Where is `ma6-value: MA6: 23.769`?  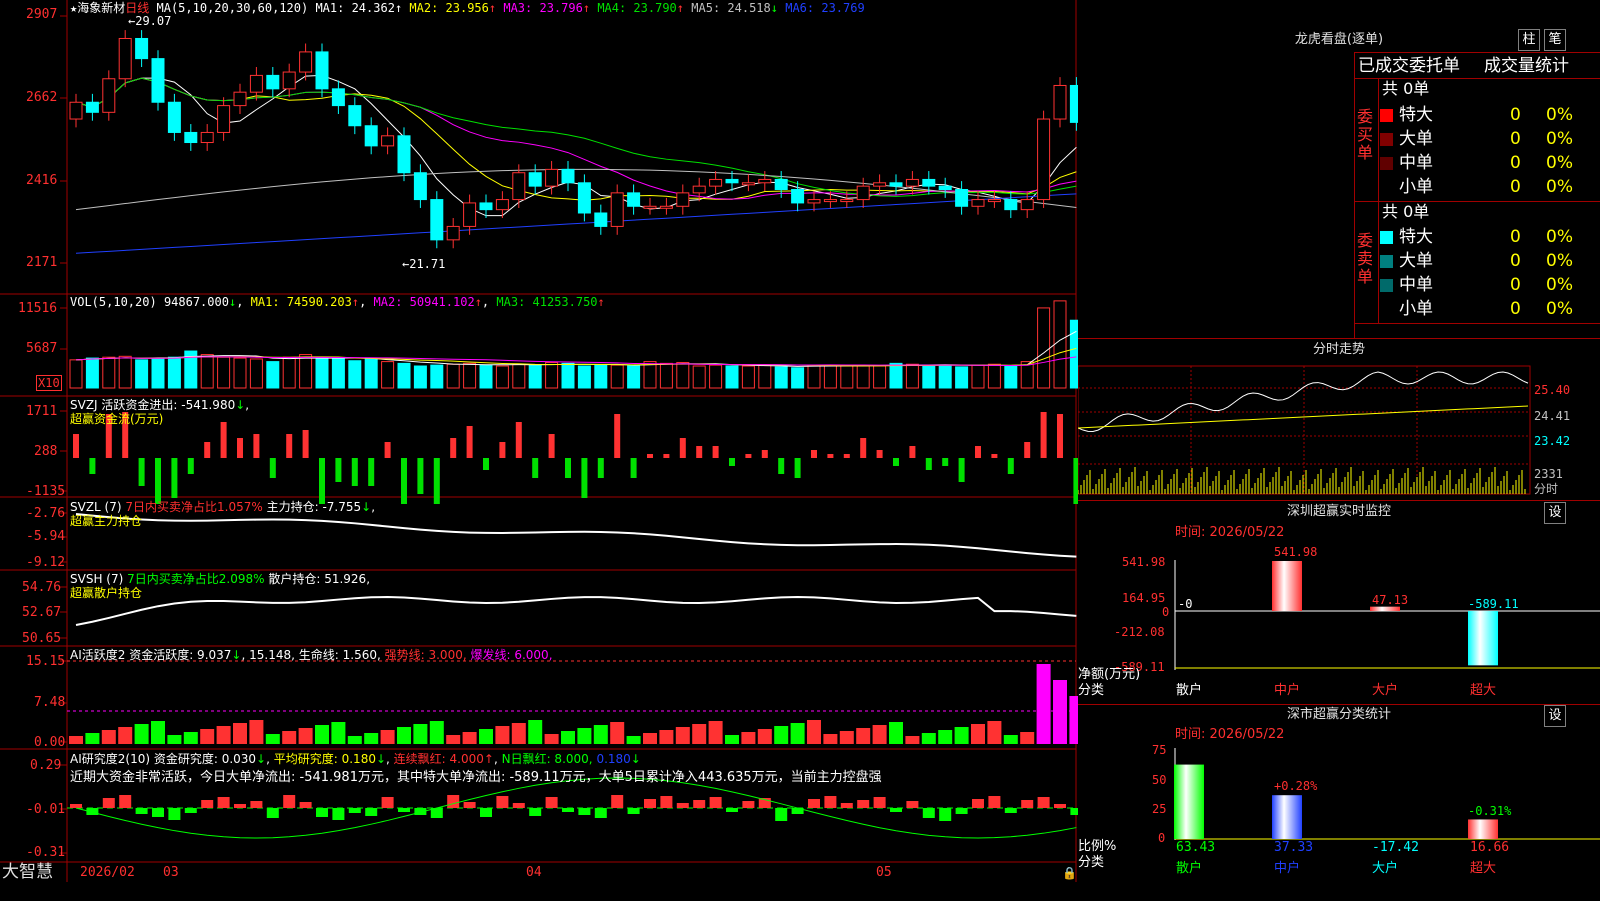
ma6-value: MA6: 23.769 is located at coordinates (825, 8).